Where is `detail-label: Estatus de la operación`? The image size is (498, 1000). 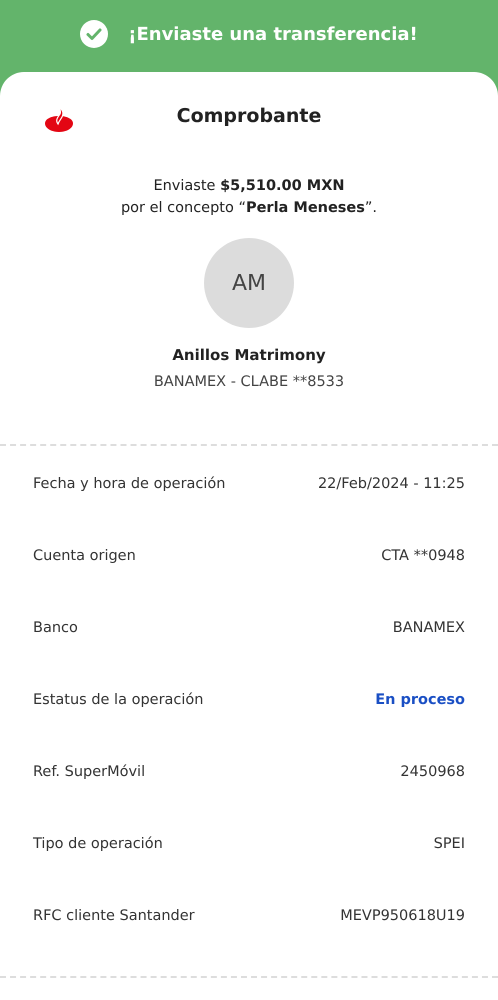
detail-label: Estatus de la operación is located at coordinates (118, 700).